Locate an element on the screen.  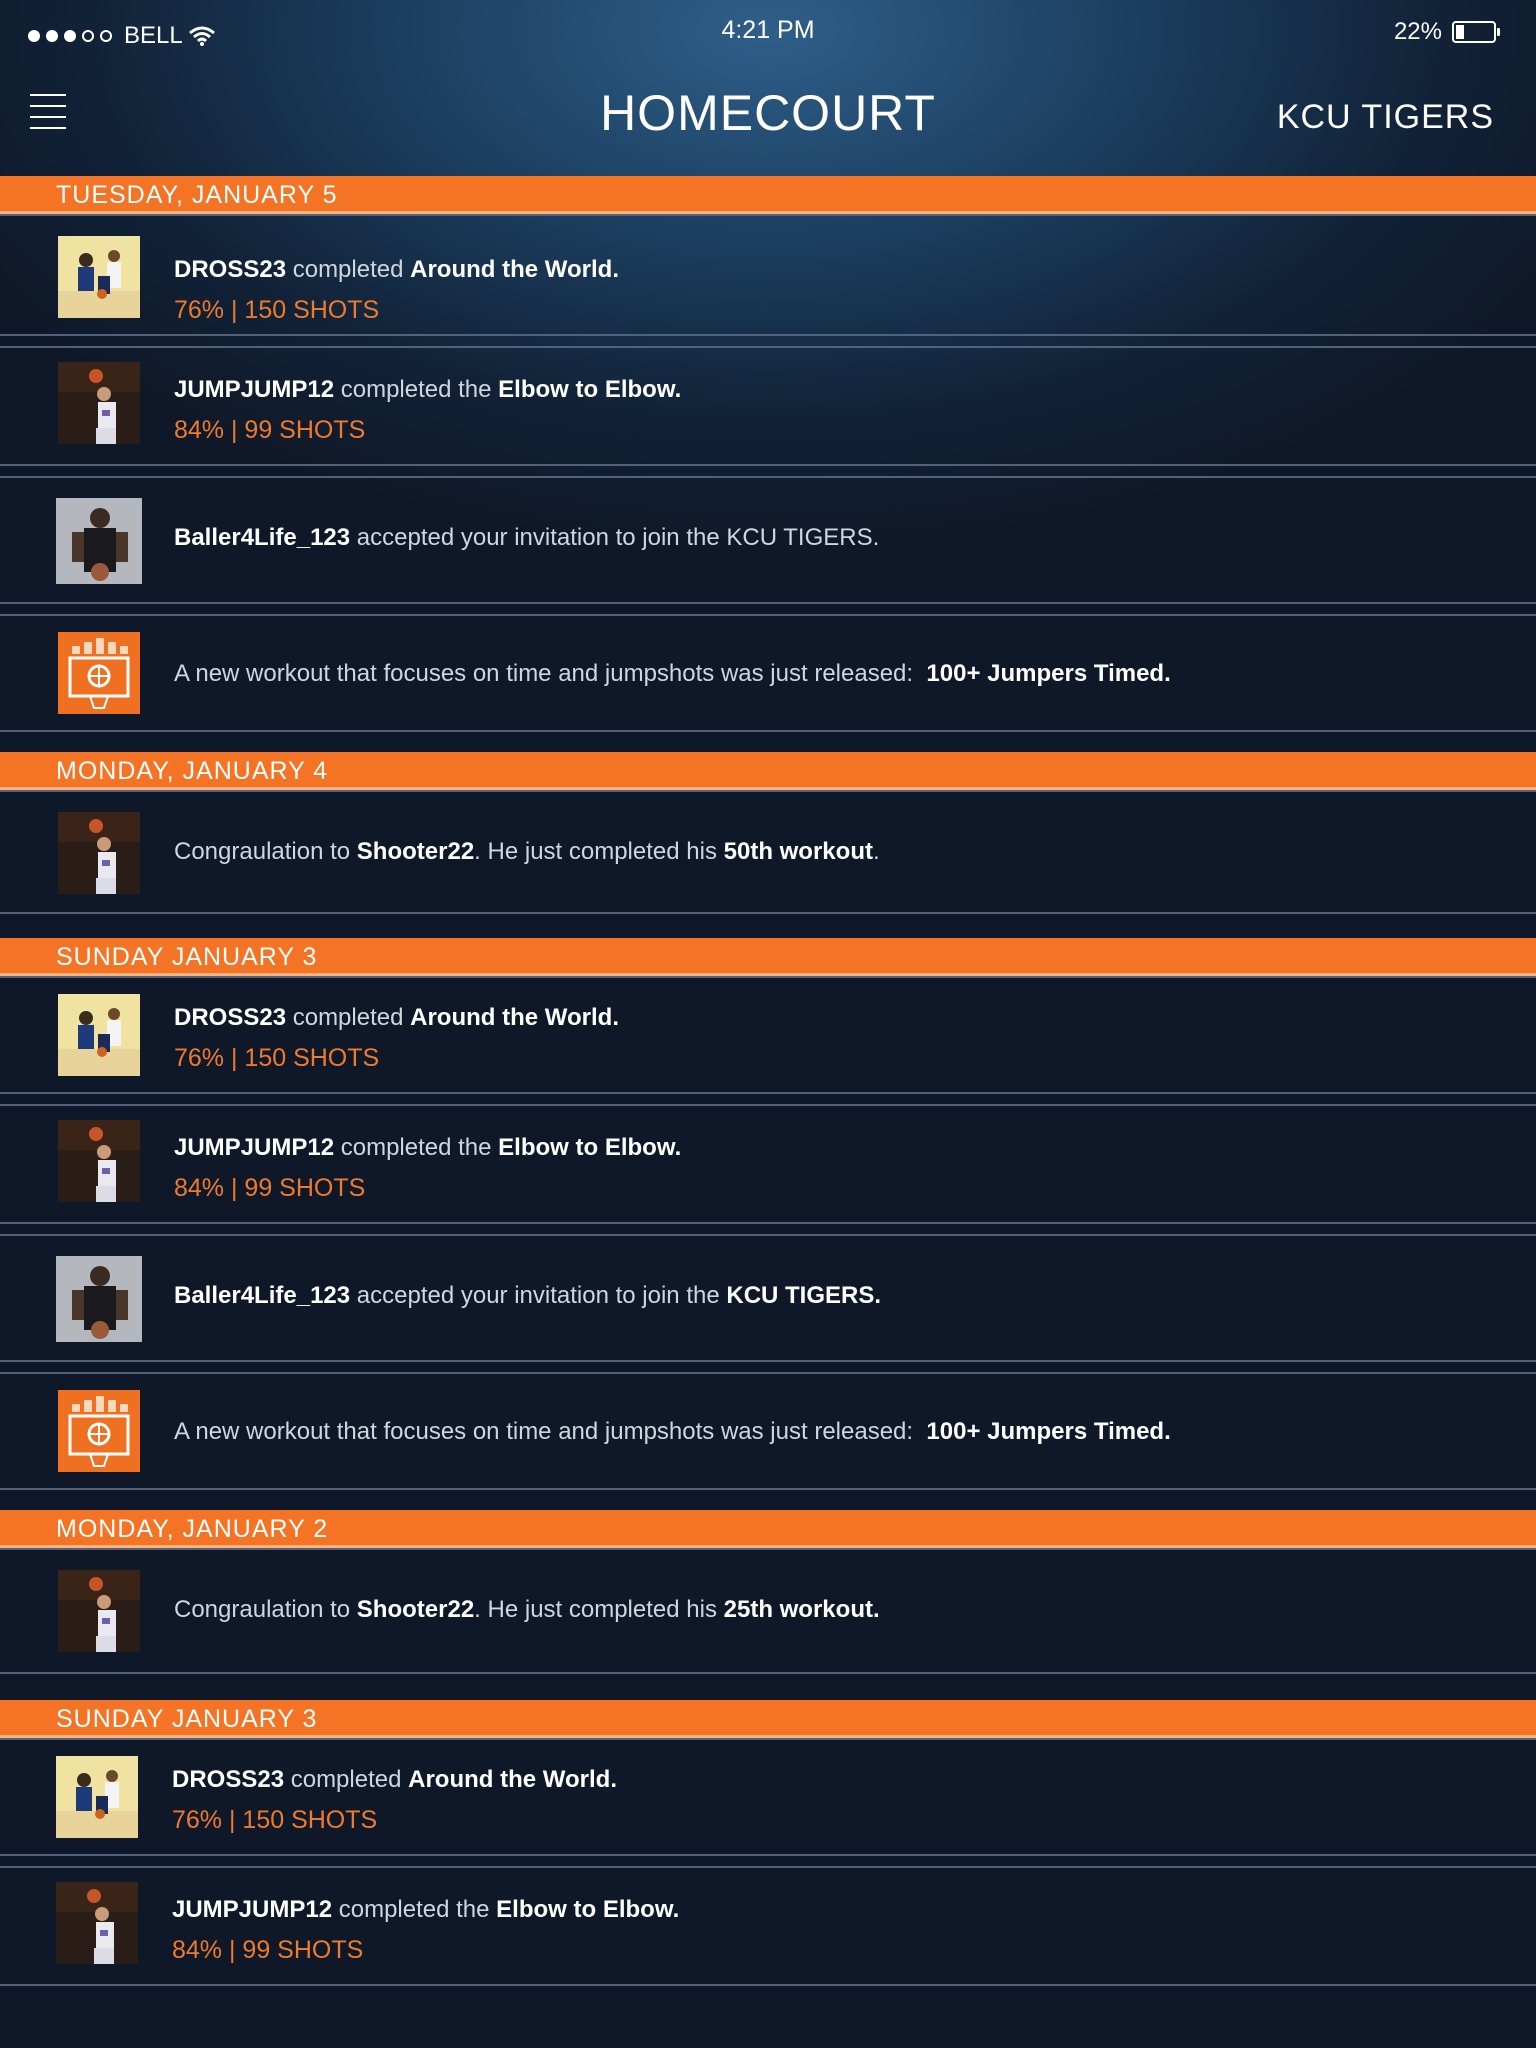
clock: 4:21 PM is located at coordinates (768, 30).